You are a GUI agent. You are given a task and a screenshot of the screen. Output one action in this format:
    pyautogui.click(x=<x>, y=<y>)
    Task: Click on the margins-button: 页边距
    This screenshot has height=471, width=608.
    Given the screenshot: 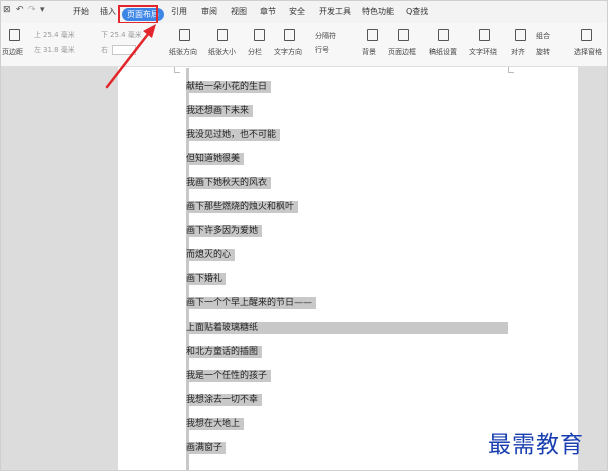 What is the action you would take?
    pyautogui.click(x=12, y=52)
    